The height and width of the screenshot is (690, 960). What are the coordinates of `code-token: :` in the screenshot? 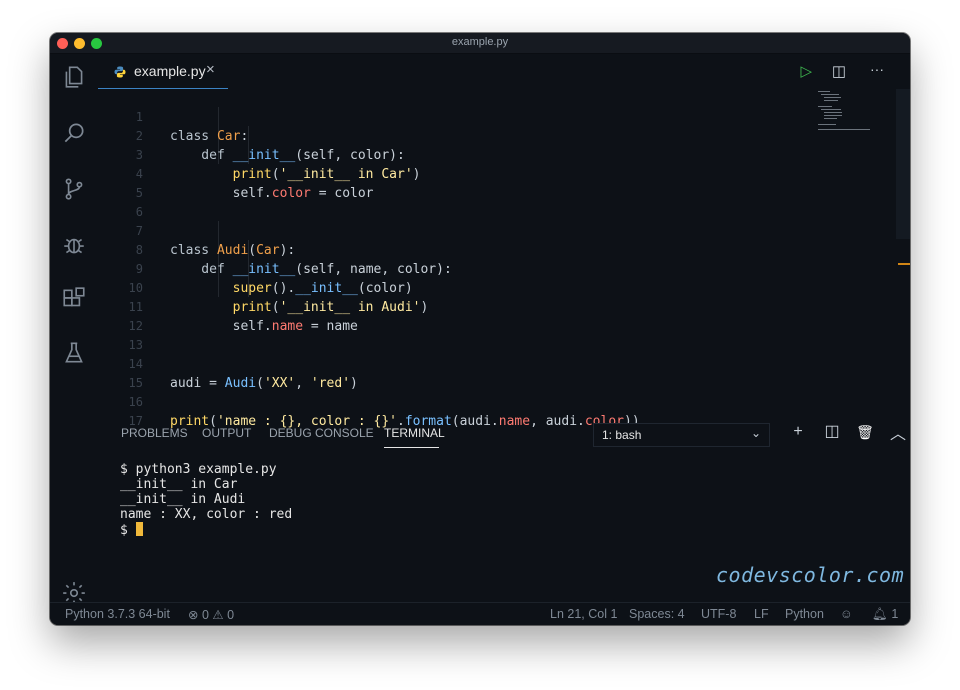 It's located at (244, 136).